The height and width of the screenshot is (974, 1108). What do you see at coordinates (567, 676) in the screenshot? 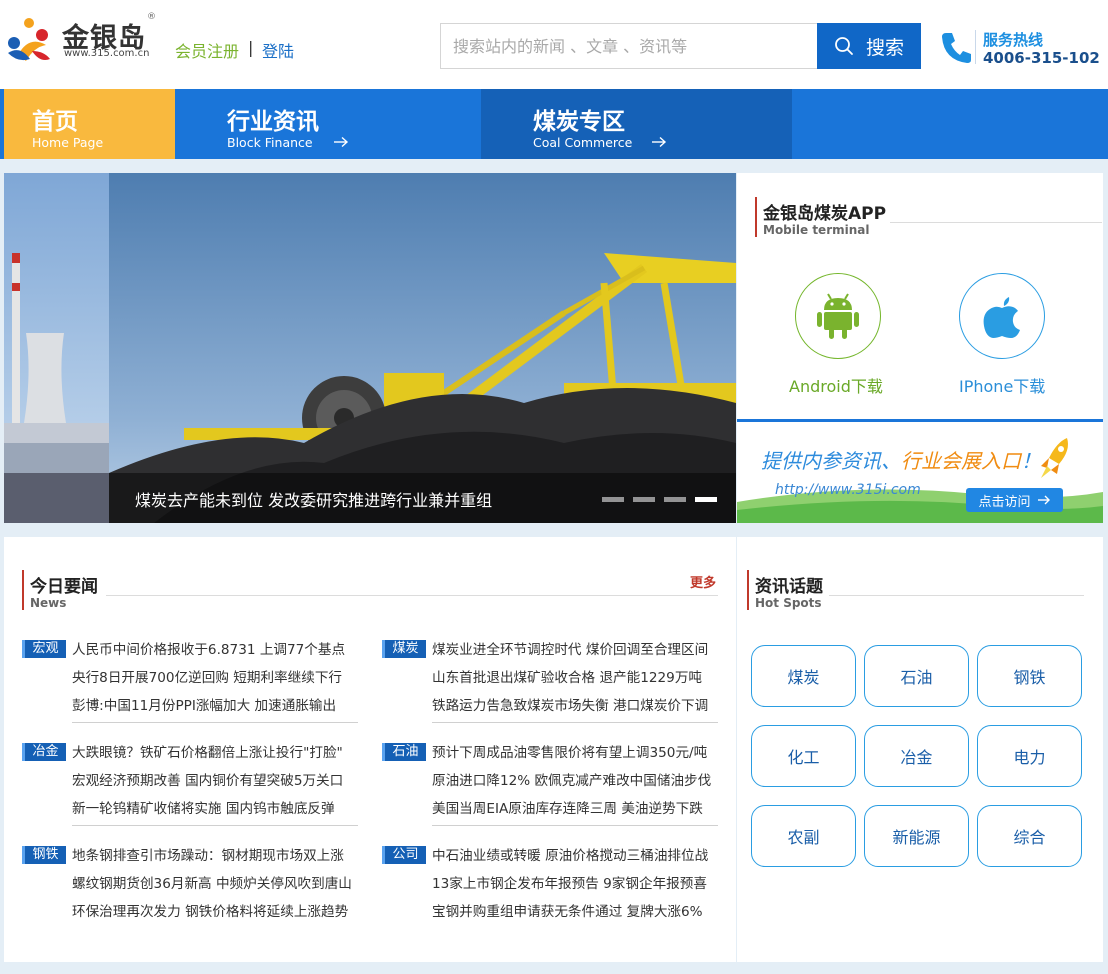
I see `news-item: 山东首批退出煤矿验收合格 退产能1229万吨` at bounding box center [567, 676].